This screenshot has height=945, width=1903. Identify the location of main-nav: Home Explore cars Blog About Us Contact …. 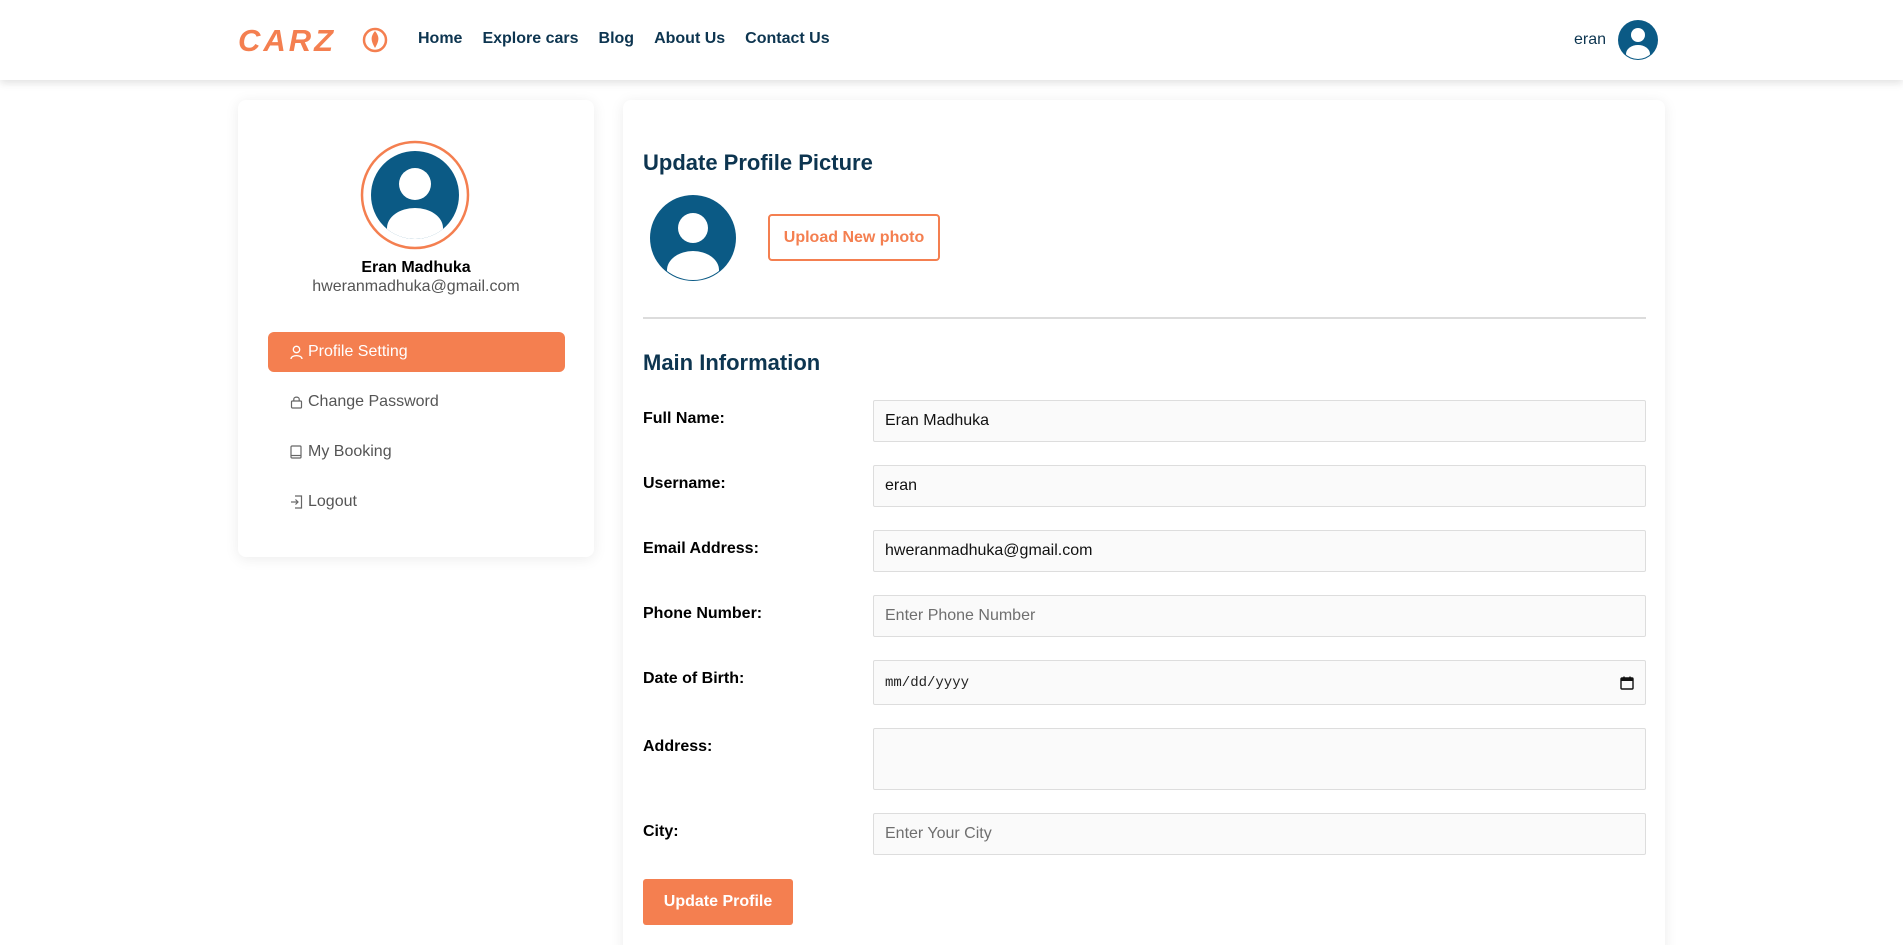
(624, 39).